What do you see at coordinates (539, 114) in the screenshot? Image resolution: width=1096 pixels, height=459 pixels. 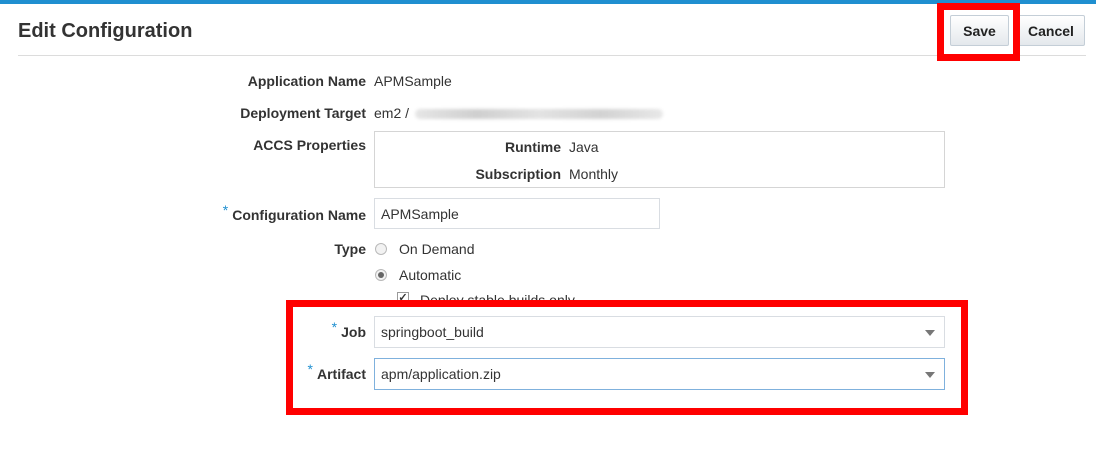 I see `redacted-account-text` at bounding box center [539, 114].